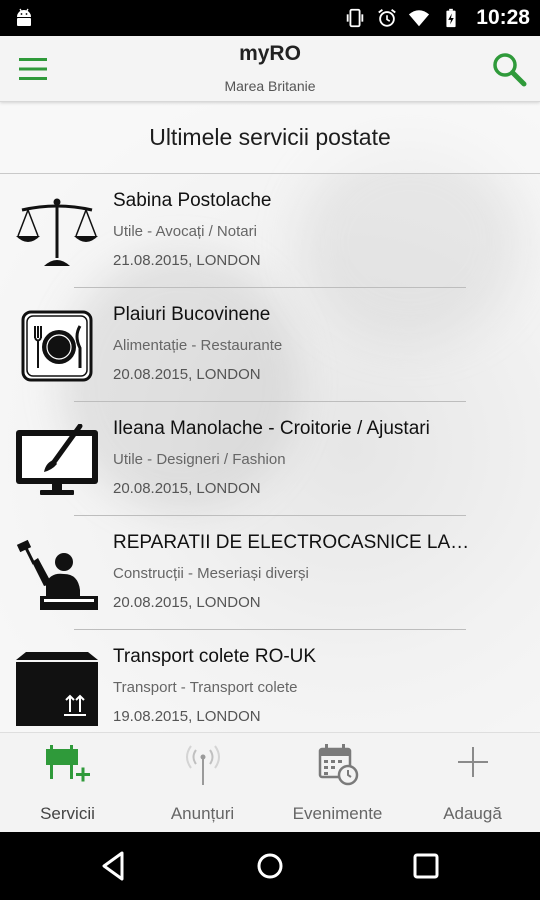 This screenshot has width=540, height=900. What do you see at coordinates (57, 346) in the screenshot?
I see `plate-cutlery-icon` at bounding box center [57, 346].